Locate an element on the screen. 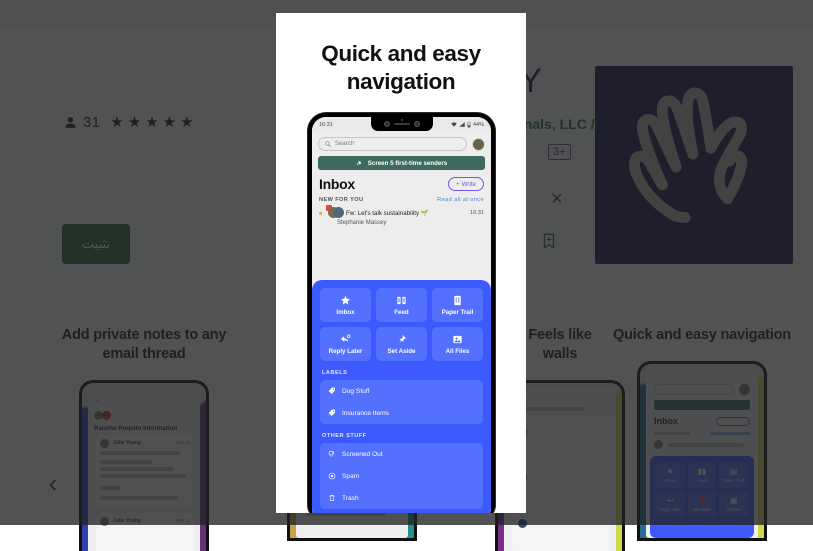  other-item-text: Trash is located at coordinates (350, 498).